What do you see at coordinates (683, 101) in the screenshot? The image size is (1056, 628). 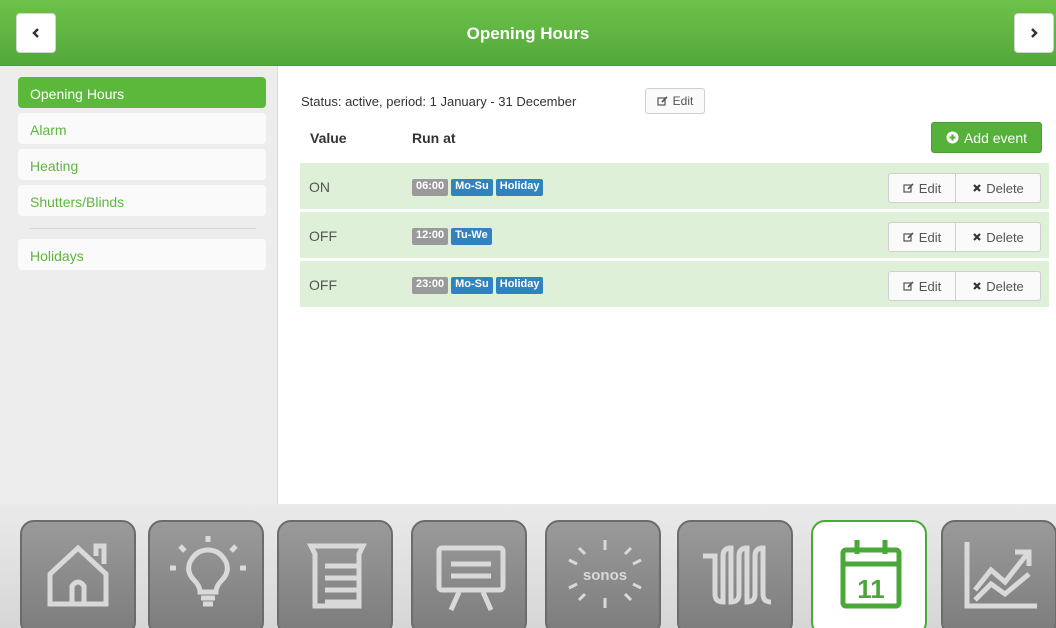 I see `status-edit-label: Edit` at bounding box center [683, 101].